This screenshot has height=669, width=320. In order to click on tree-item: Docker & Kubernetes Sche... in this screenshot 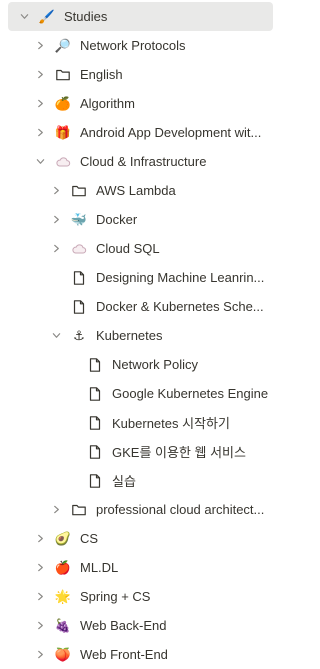, I will do `click(140, 306)`.